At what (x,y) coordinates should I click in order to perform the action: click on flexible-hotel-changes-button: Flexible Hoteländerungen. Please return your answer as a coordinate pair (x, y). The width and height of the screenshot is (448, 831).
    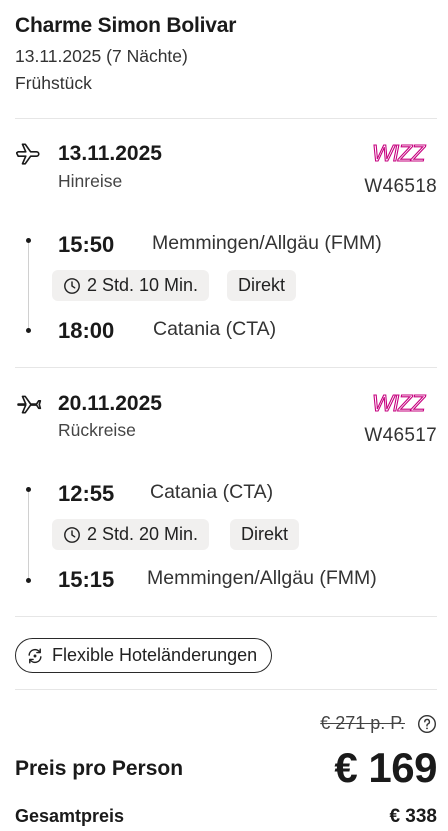
    Looking at the image, I should click on (144, 655).